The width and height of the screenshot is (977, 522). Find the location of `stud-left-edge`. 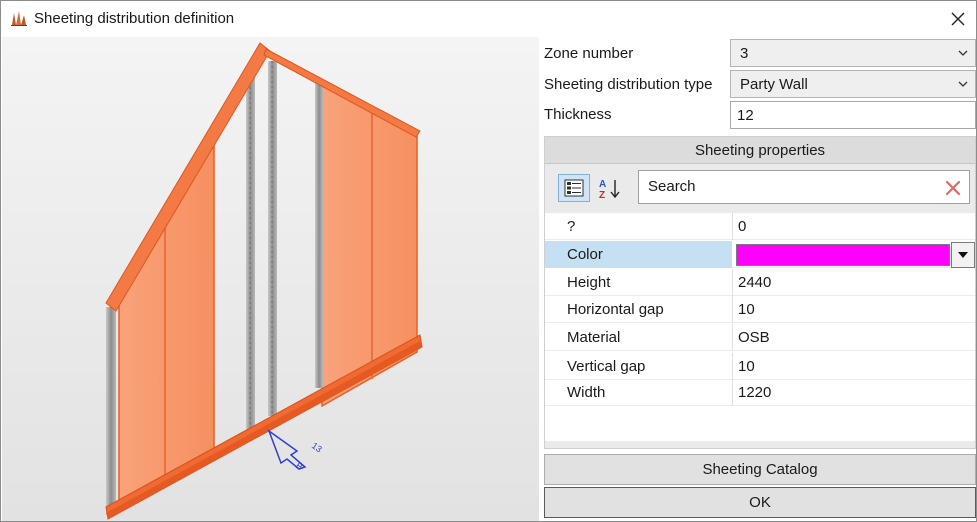

stud-left-edge is located at coordinates (111, 408).